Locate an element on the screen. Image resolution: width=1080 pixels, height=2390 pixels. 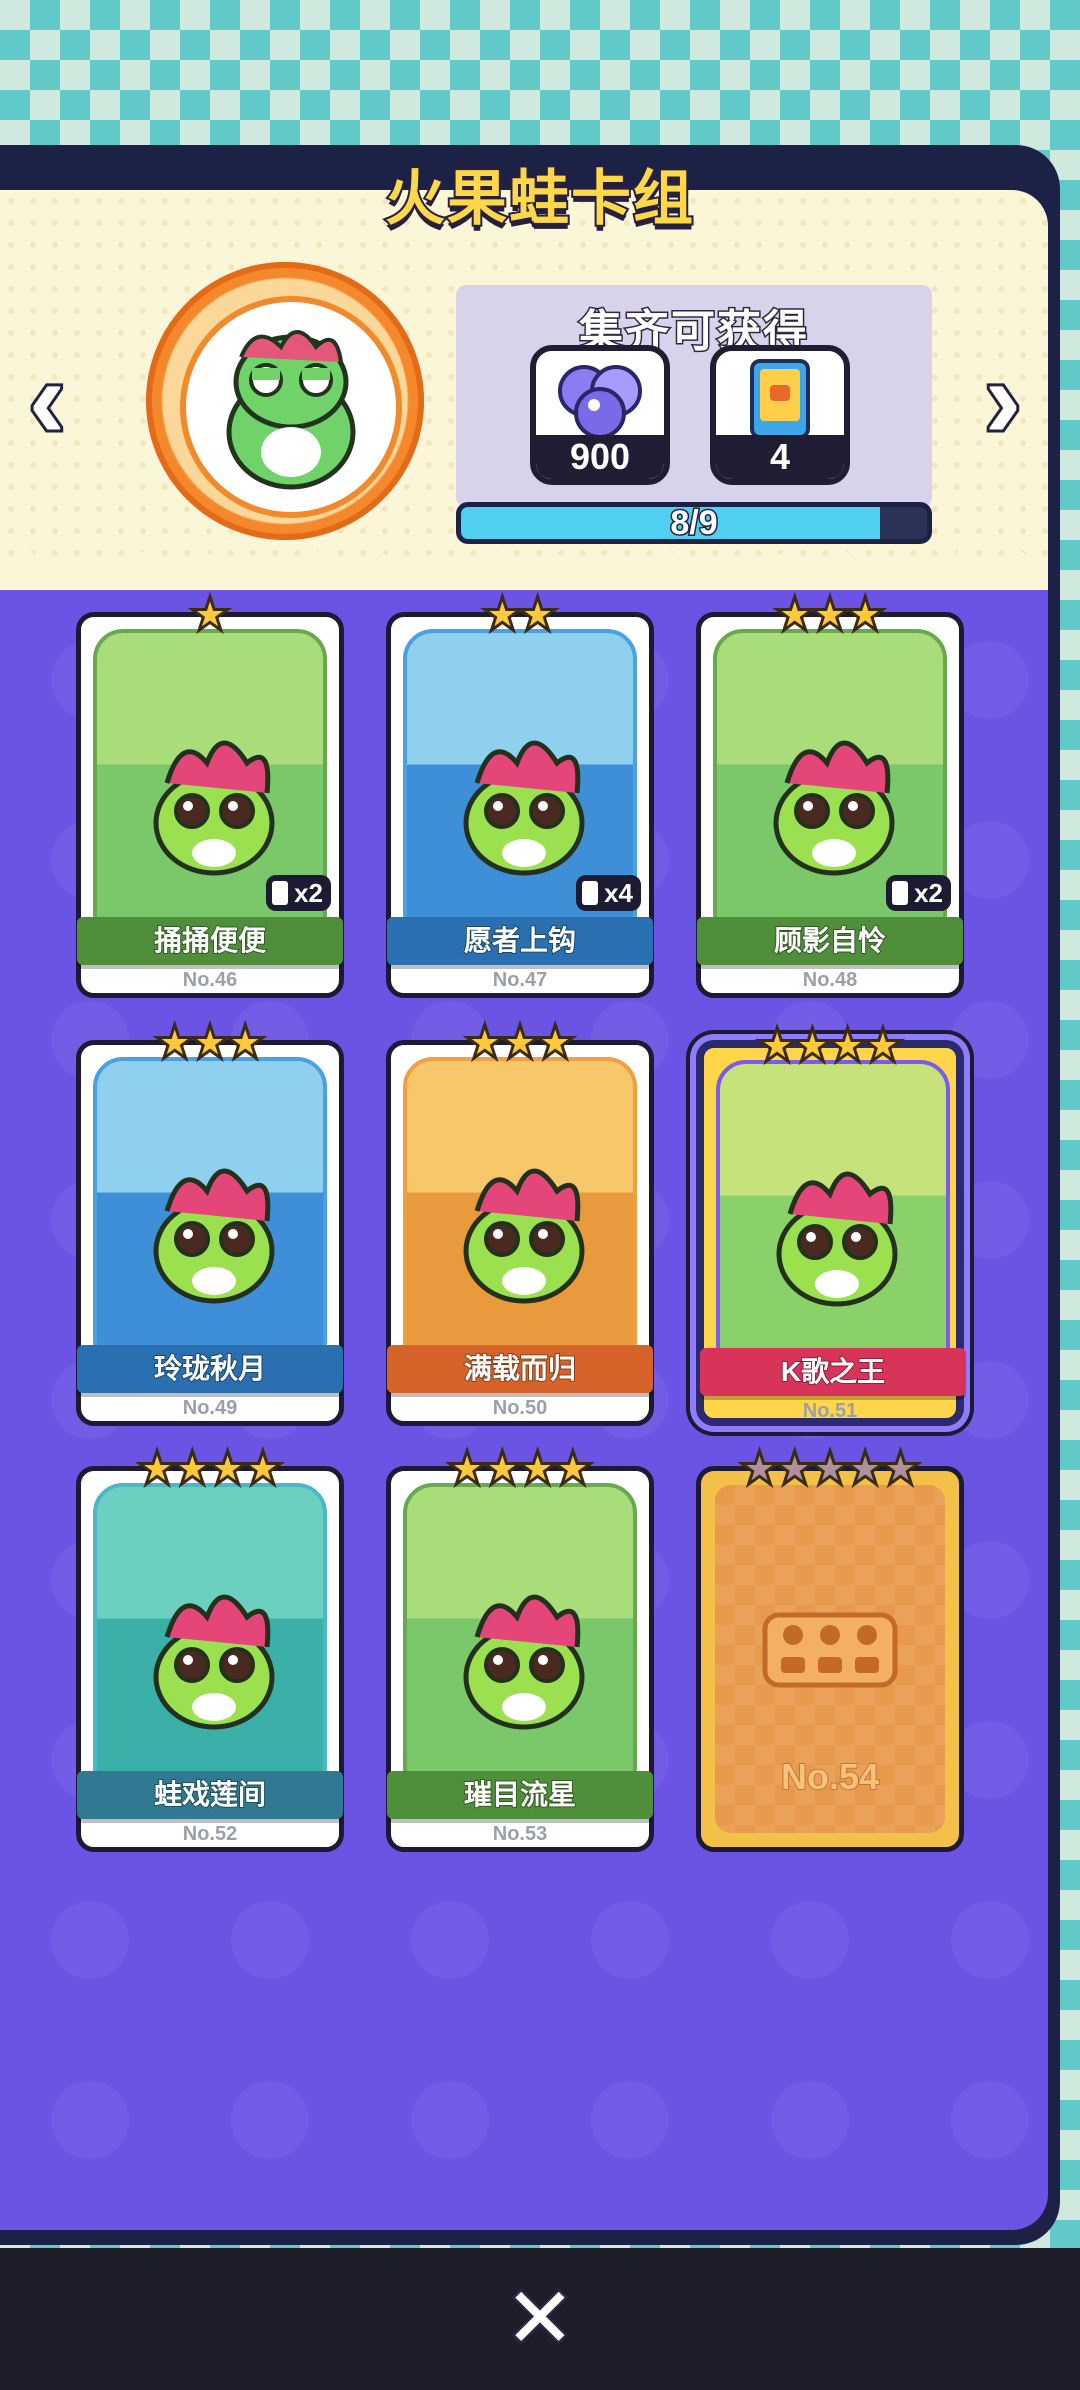
card-title: 顾影自怜 is located at coordinates (830, 941).